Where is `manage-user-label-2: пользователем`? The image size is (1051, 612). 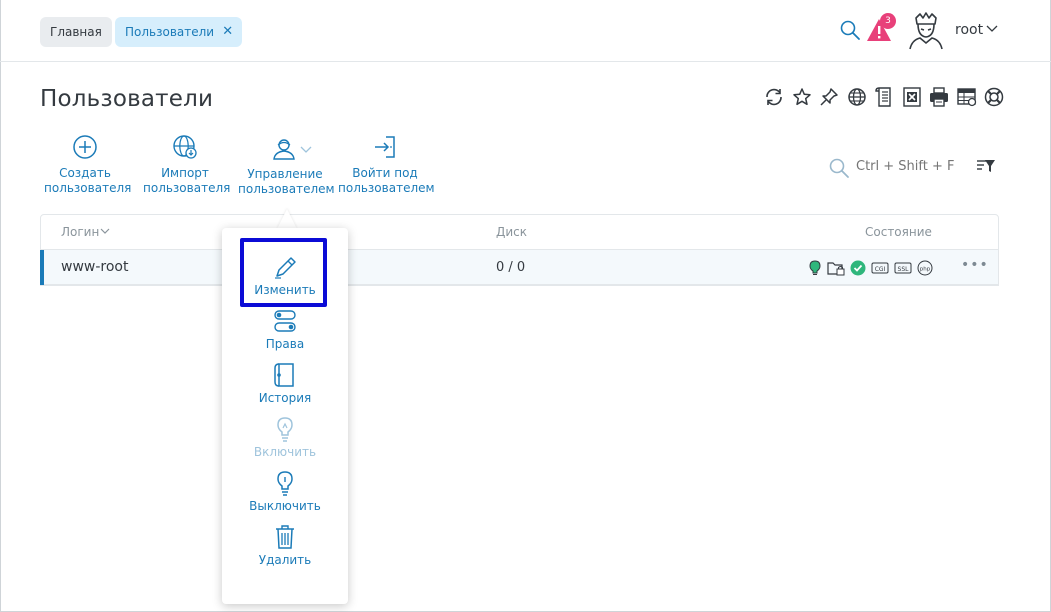
manage-user-label-2: пользователем is located at coordinates (286, 189).